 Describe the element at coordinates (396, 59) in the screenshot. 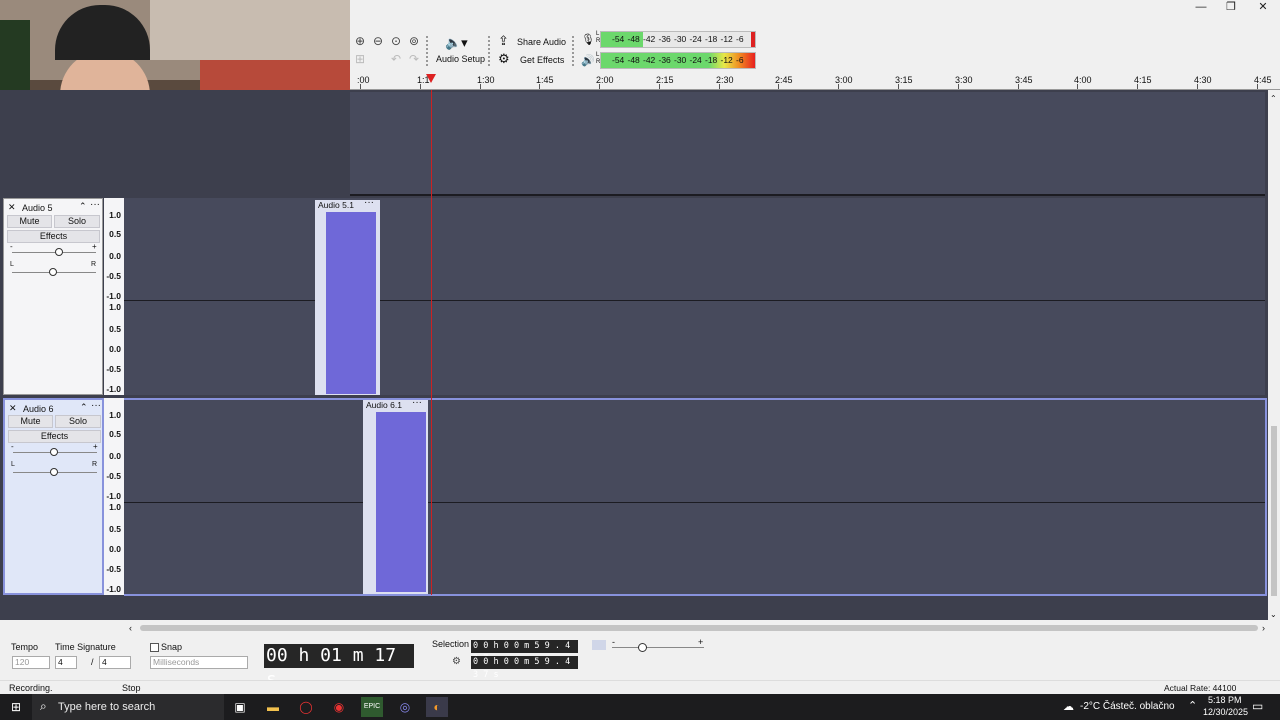

I see `undo-icon: ↶` at that location.